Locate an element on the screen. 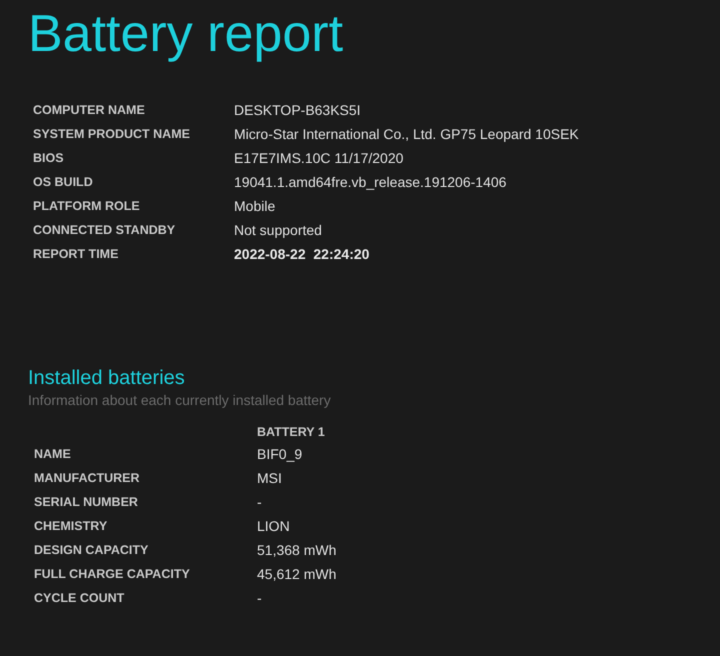 The width and height of the screenshot is (720, 656). field-value: E17E7IMS.10C 11/17/2020 is located at coordinates (319, 158).